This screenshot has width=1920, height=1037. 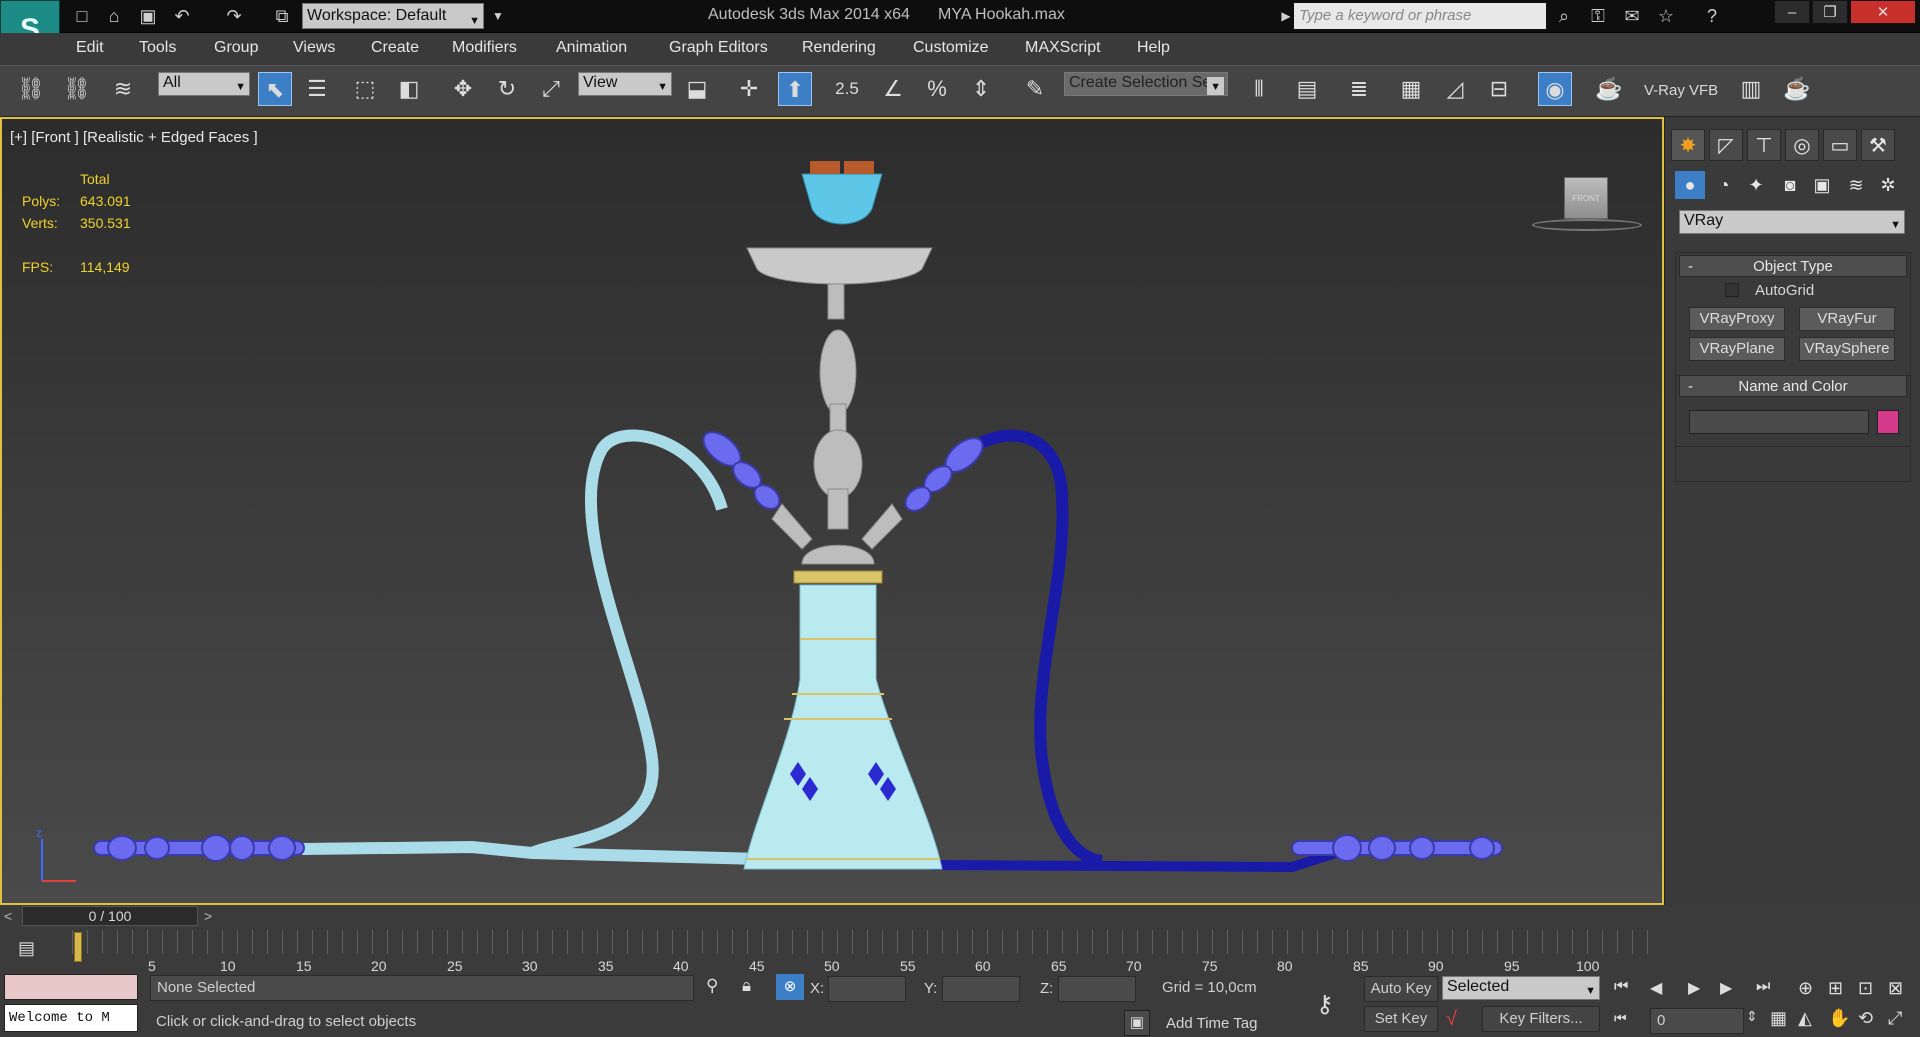 What do you see at coordinates (532, 852) in the screenshot?
I see `hose-left-floor` at bounding box center [532, 852].